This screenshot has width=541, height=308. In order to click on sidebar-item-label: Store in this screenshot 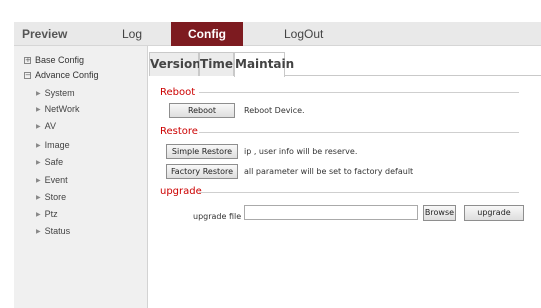, I will do `click(55, 197)`.